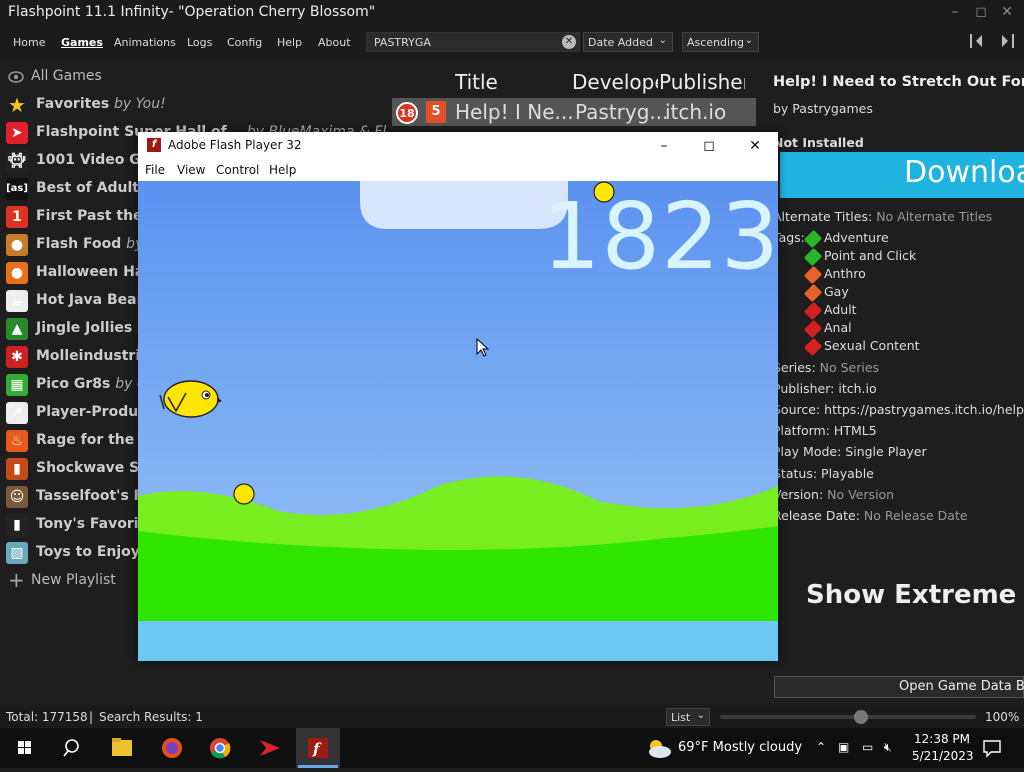  I want to click on version-value: No Version, so click(861, 494).